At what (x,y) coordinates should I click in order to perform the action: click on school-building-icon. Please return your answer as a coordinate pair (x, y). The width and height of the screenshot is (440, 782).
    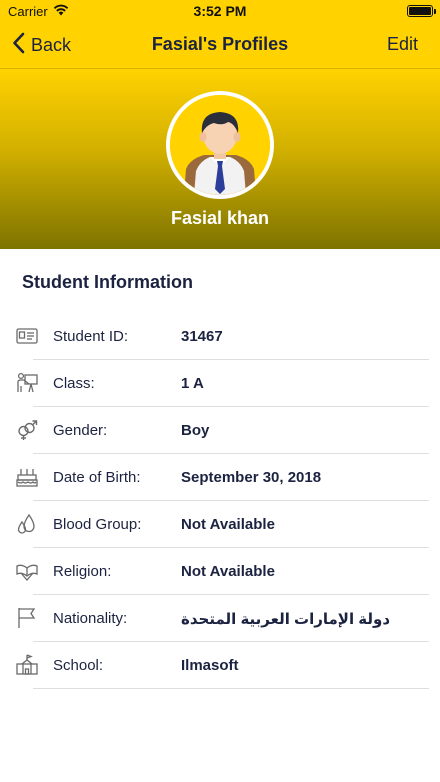
    Looking at the image, I should click on (27, 665).